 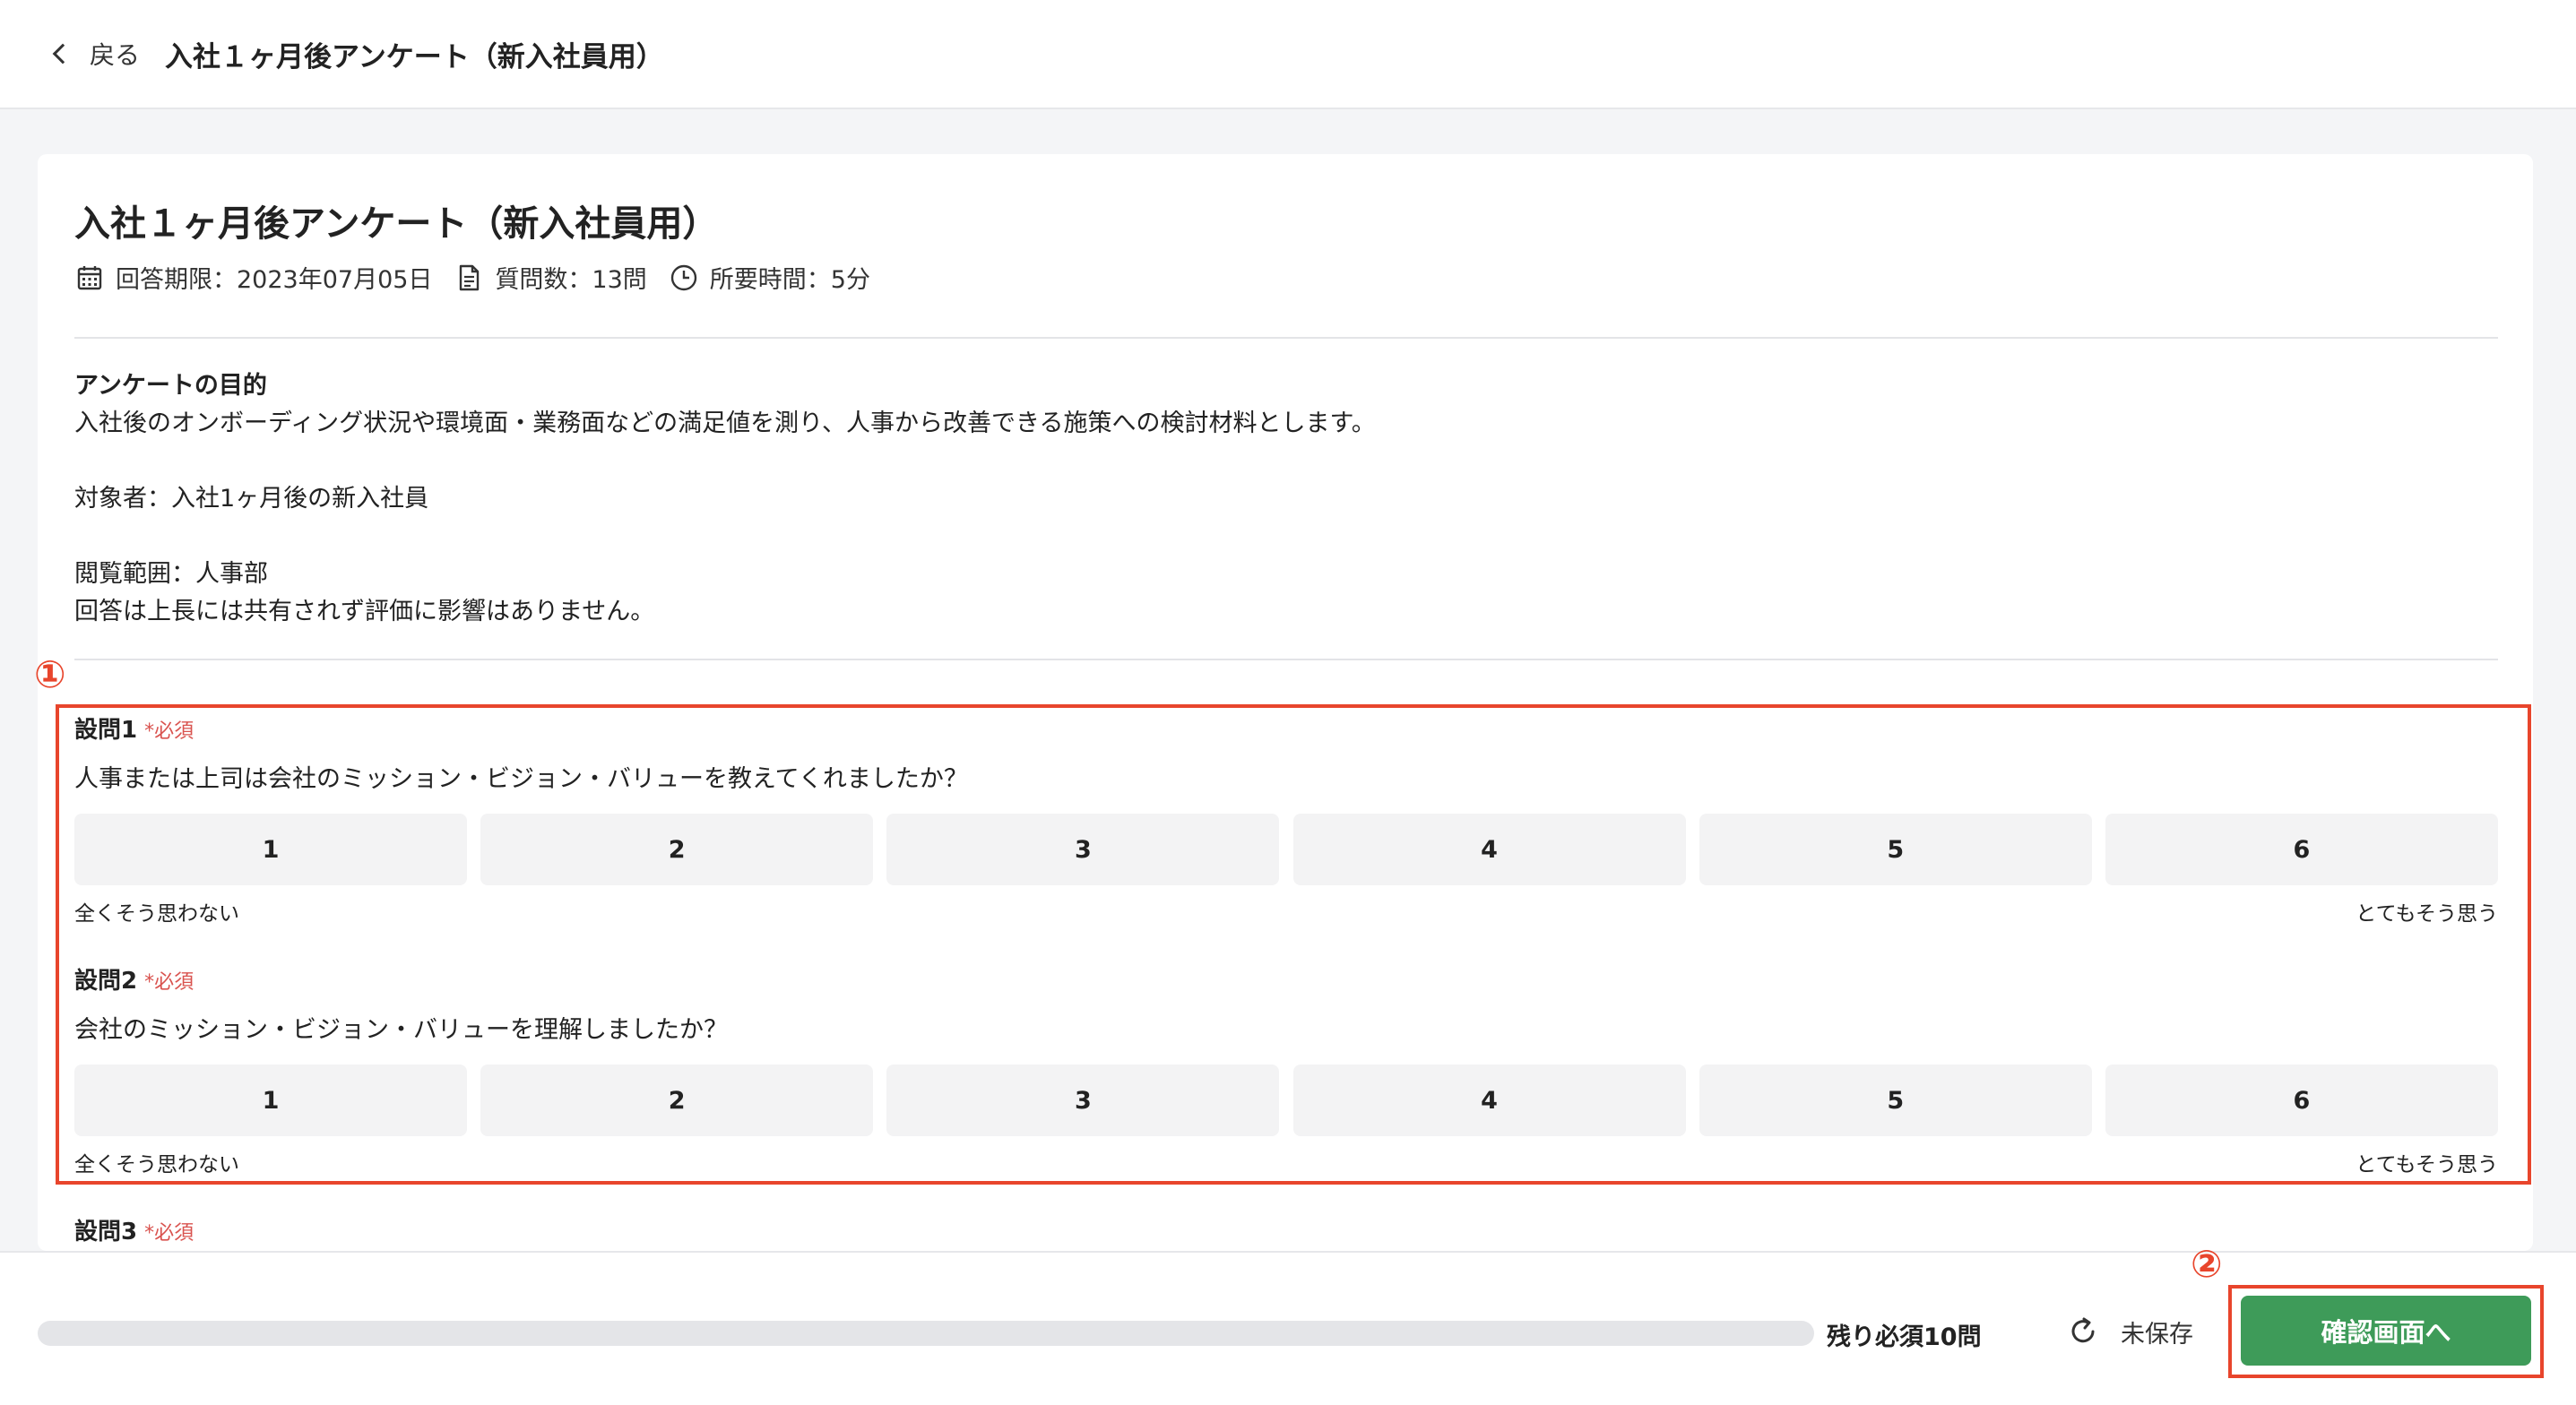 What do you see at coordinates (274, 280) in the screenshot?
I see `deadline-text: 回答期限：2023年07月05日` at bounding box center [274, 280].